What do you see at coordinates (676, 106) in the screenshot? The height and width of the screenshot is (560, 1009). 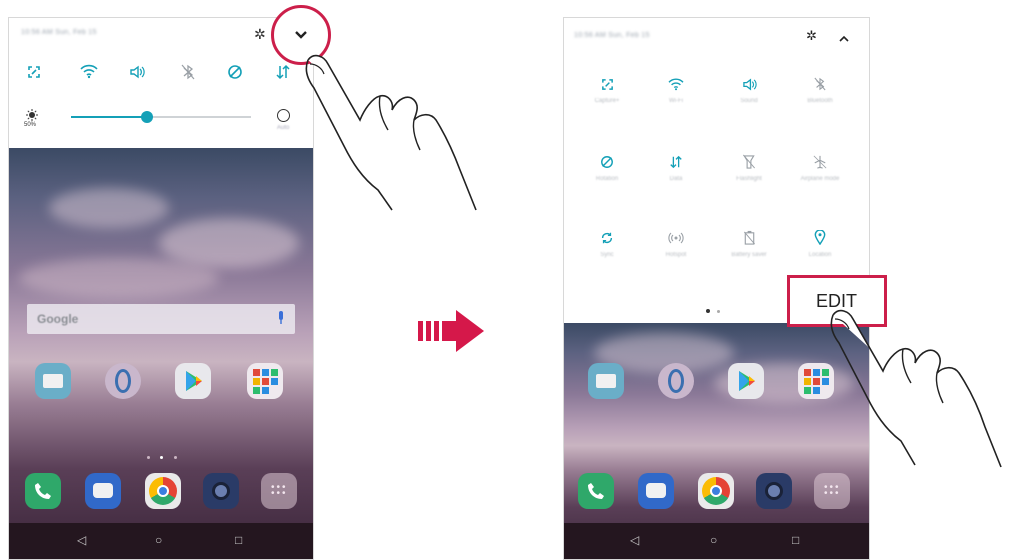 I see `tile-wifi: Wi-Fi` at bounding box center [676, 106].